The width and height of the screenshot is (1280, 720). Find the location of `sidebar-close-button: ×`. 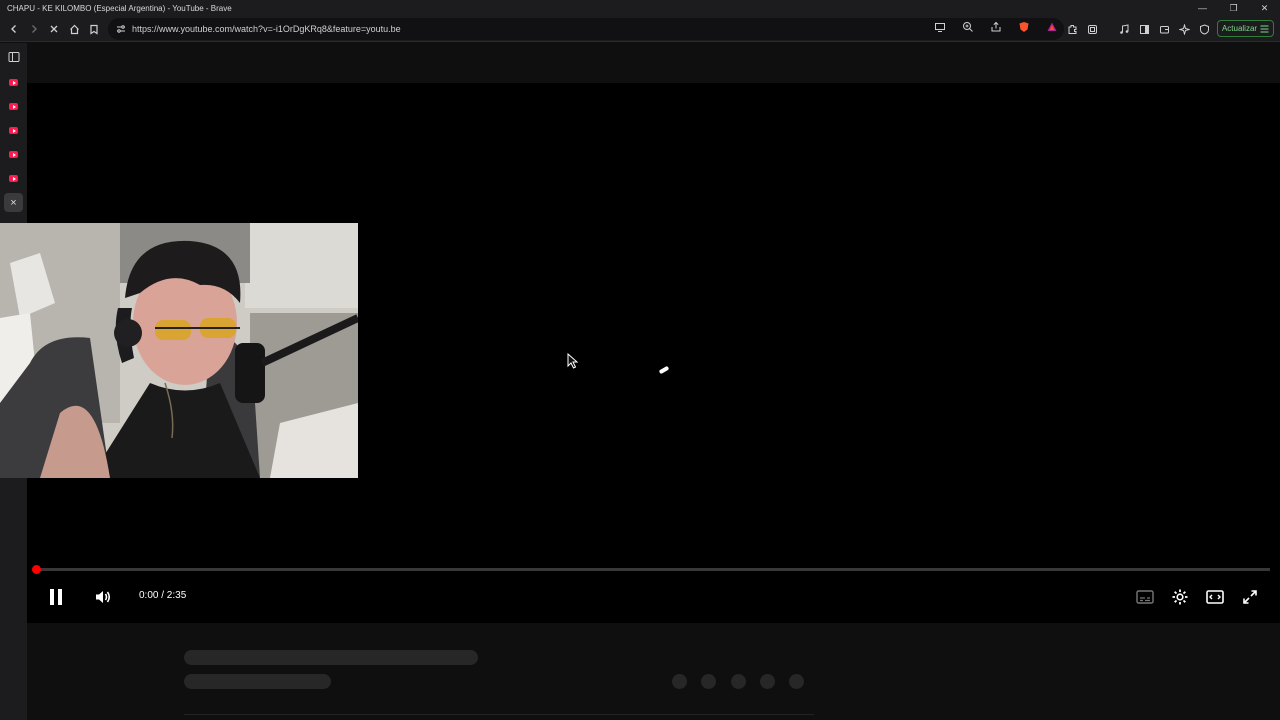

sidebar-close-button: × is located at coordinates (13, 202).